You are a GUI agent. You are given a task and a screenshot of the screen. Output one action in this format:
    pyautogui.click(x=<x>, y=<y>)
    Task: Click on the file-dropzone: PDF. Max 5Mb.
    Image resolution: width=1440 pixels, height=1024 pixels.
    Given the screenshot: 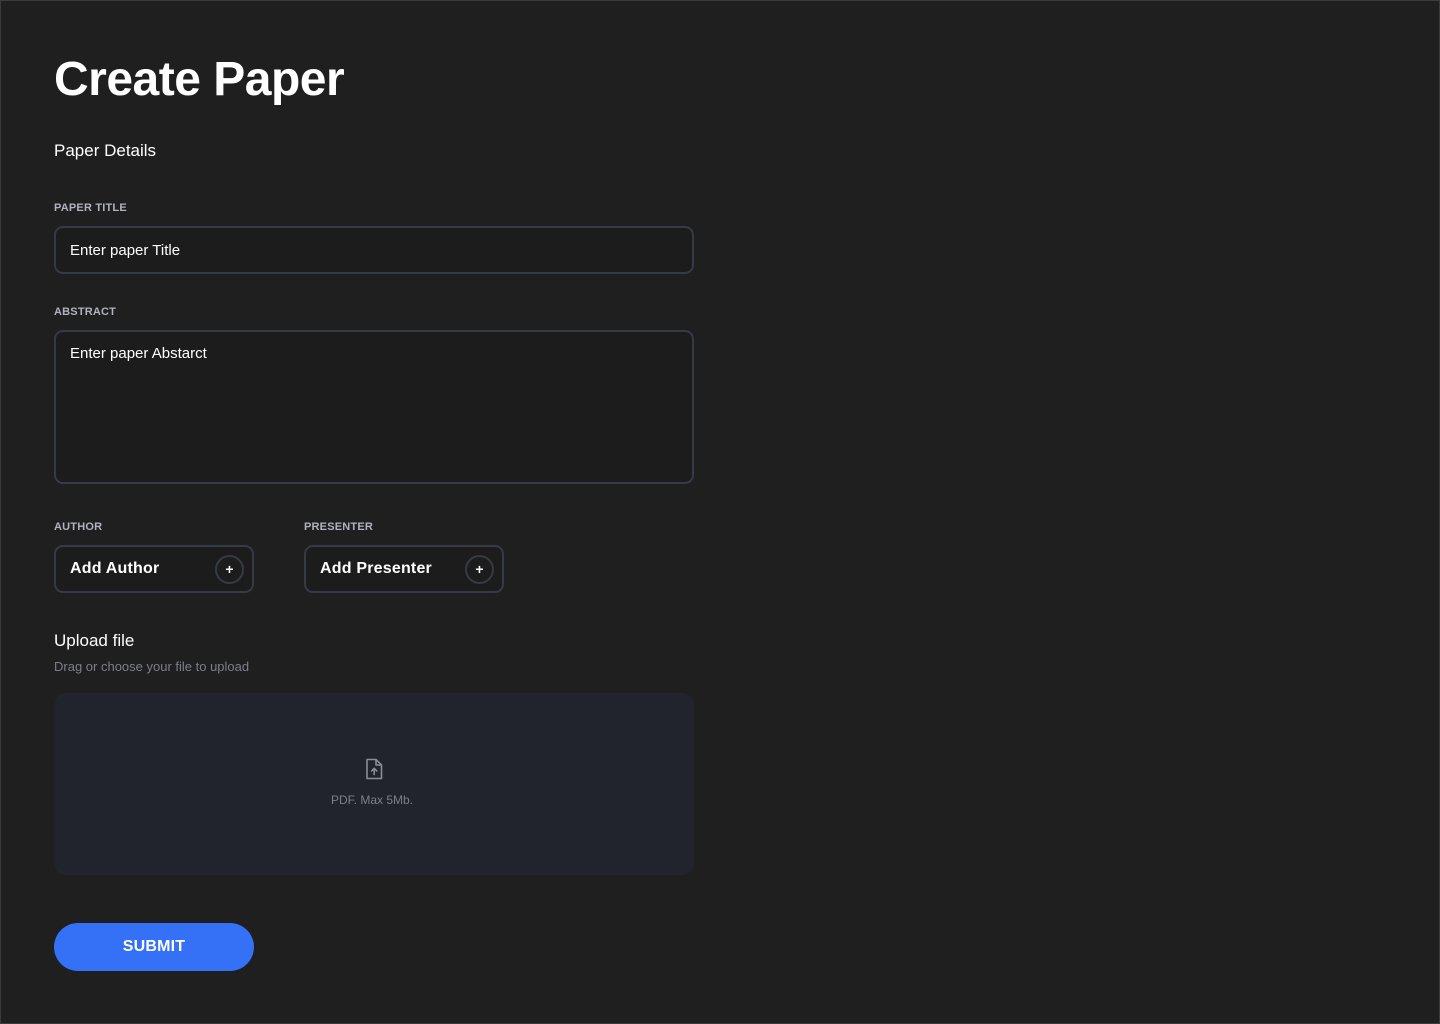 What is the action you would take?
    pyautogui.click(x=374, y=784)
    